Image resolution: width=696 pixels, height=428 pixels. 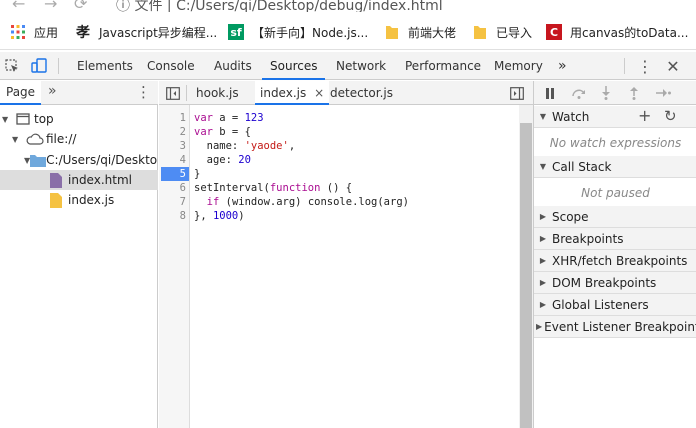 What do you see at coordinates (294, 66) in the screenshot?
I see `tab-sources: Sources` at bounding box center [294, 66].